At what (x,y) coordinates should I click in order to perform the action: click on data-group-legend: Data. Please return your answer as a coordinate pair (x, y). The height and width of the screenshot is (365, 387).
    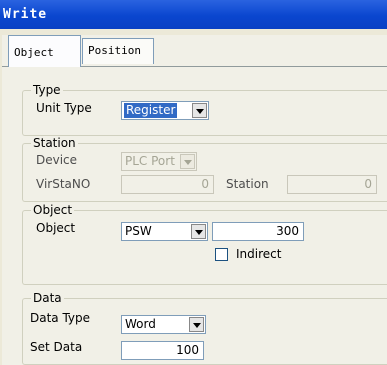
    Looking at the image, I should click on (47, 298).